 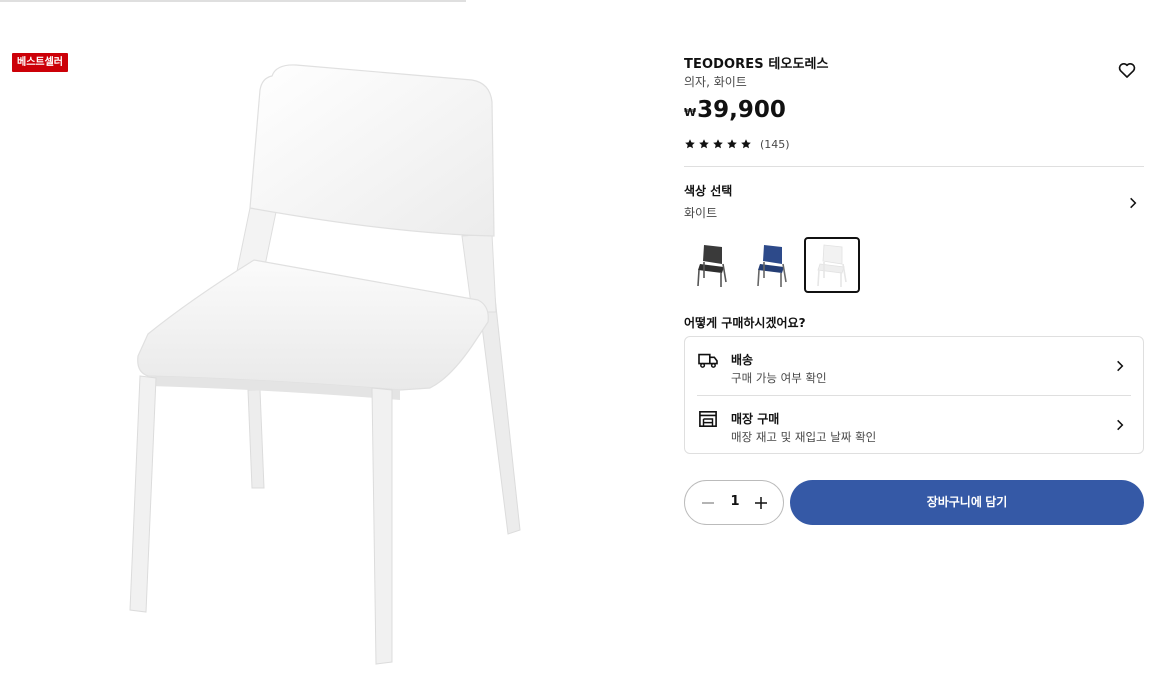 I want to click on delivery-title: 배송, so click(x=742, y=360).